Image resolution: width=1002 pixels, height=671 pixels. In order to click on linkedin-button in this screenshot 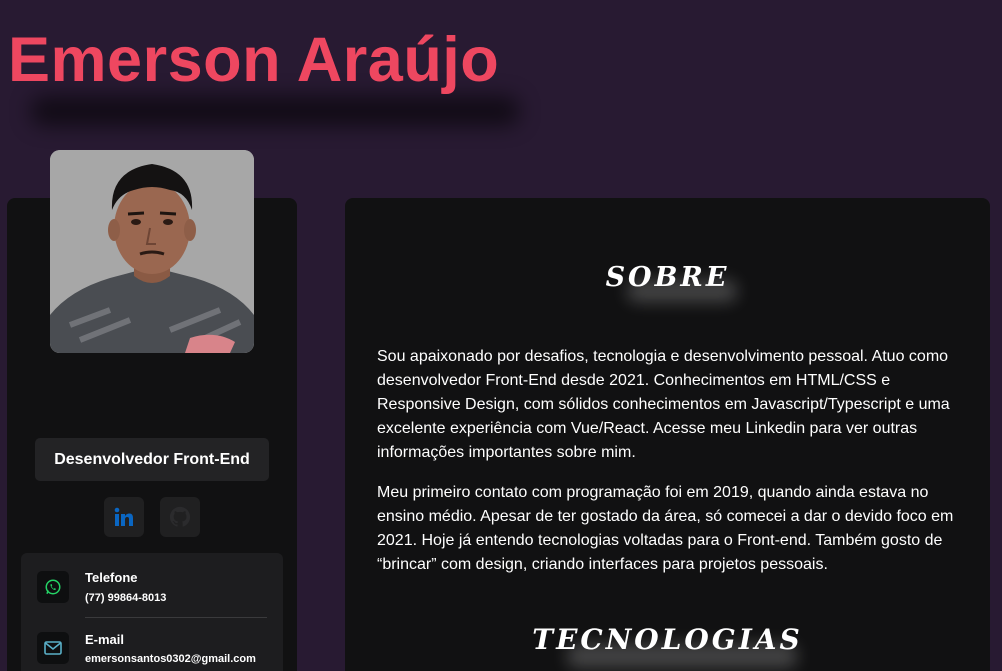, I will do `click(124, 517)`.